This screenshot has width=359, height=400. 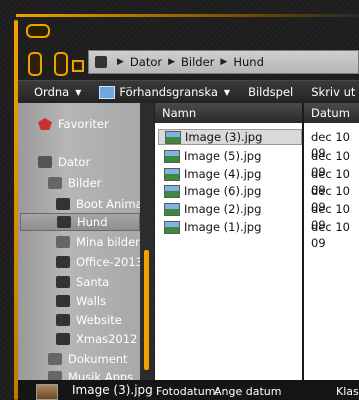 I want to click on sidebar-item-walls: Walls, so click(x=81, y=301).